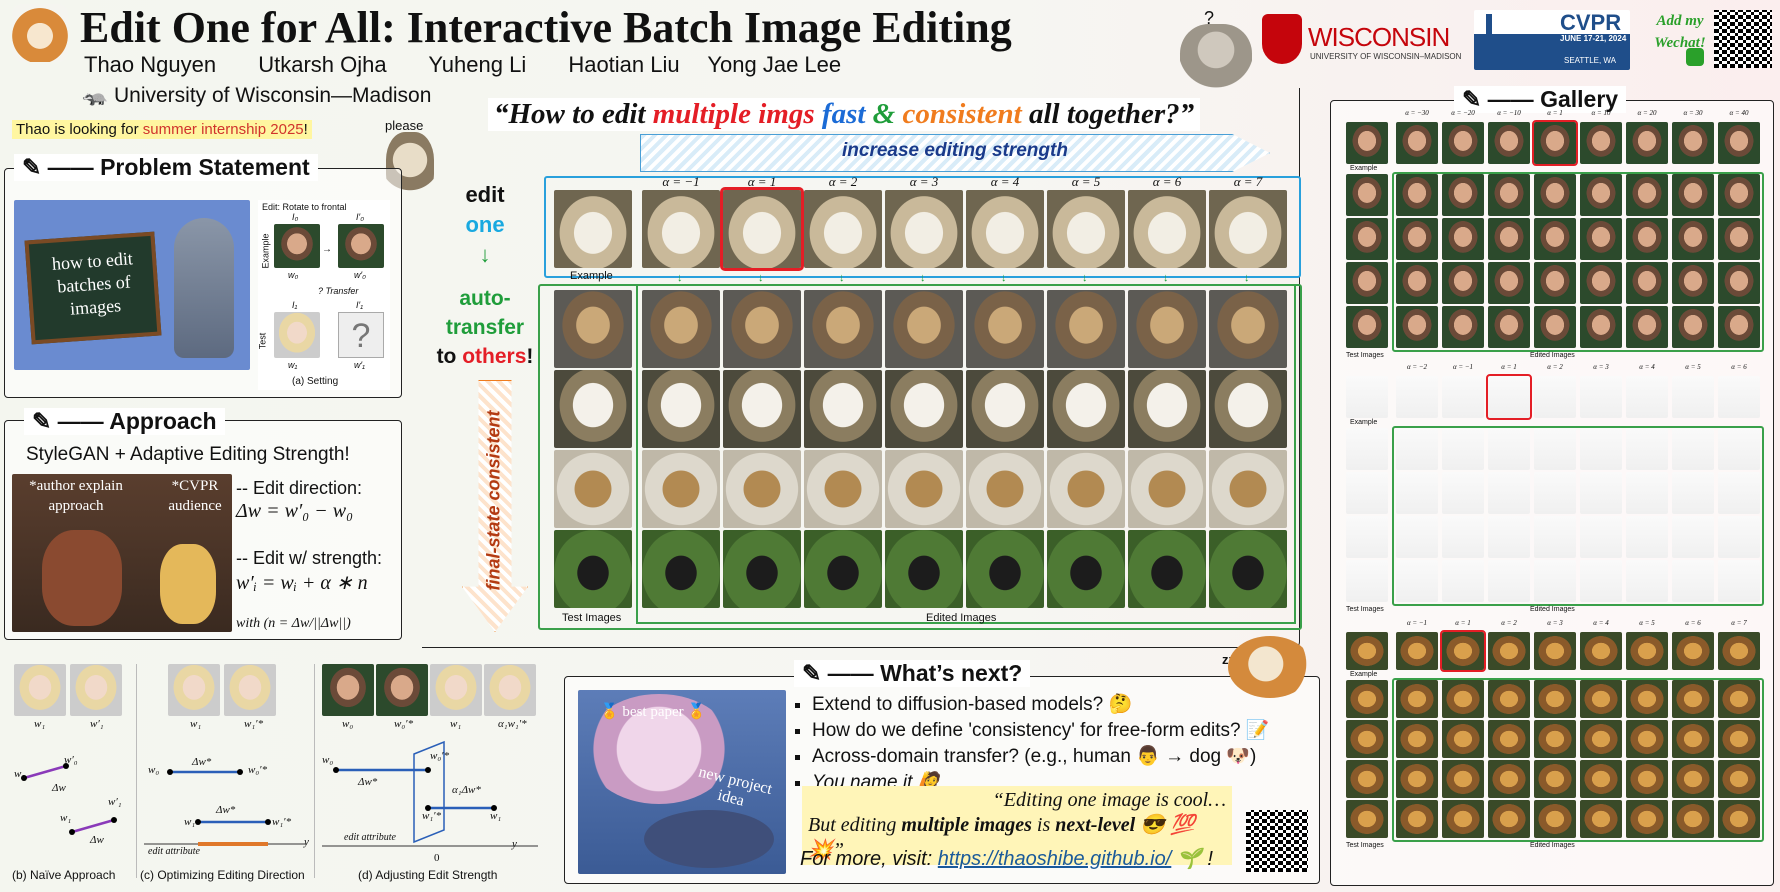 This screenshot has width=1780, height=892. I want to click on author: Yuheng Li, so click(477, 64).